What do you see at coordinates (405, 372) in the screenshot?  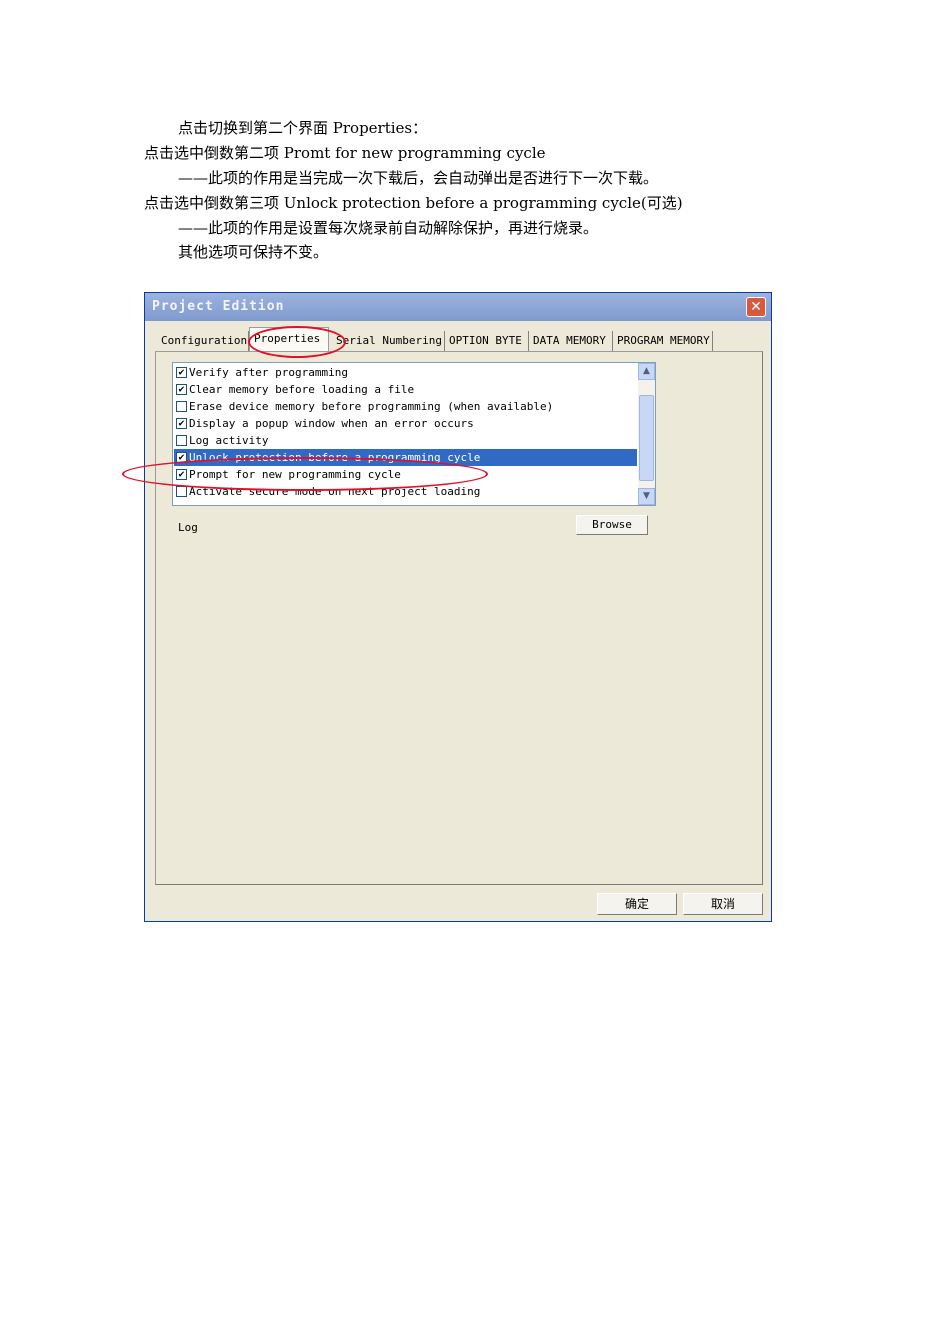 I see `option-row: ✔ Verify after programming` at bounding box center [405, 372].